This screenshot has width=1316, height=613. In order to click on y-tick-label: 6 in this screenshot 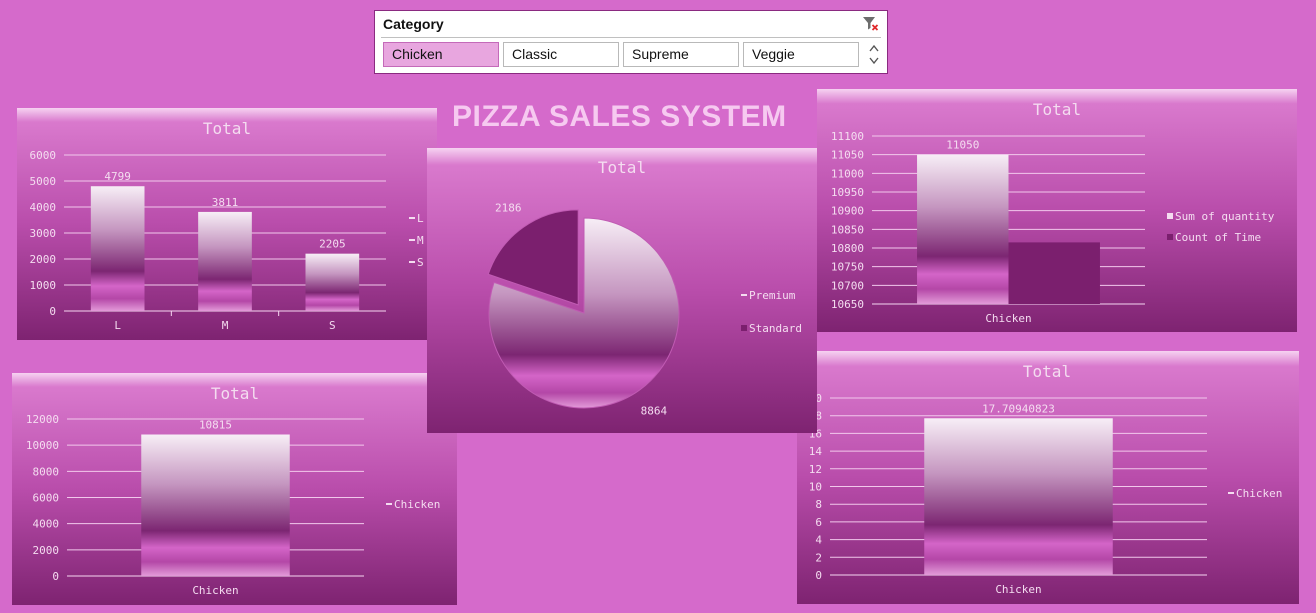, I will do `click(818, 522)`.